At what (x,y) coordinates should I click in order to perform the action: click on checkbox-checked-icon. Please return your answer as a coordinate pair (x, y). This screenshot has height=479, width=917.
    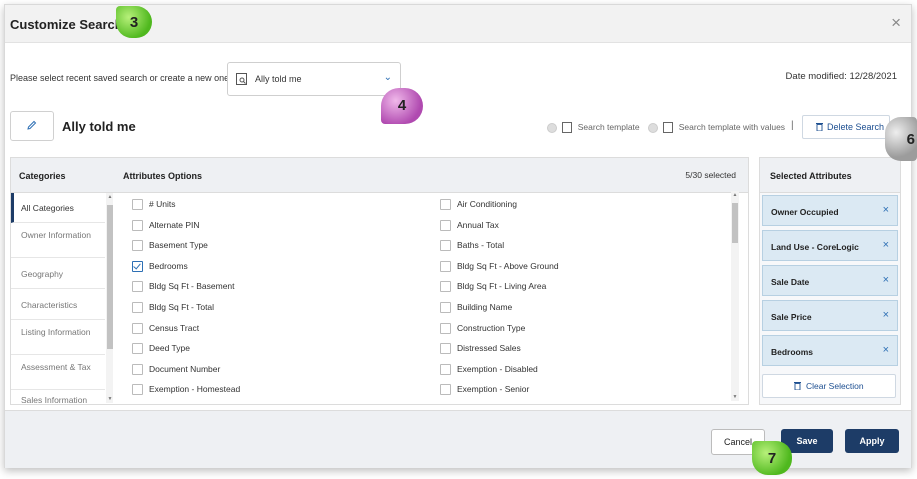
    Looking at the image, I should click on (137, 266).